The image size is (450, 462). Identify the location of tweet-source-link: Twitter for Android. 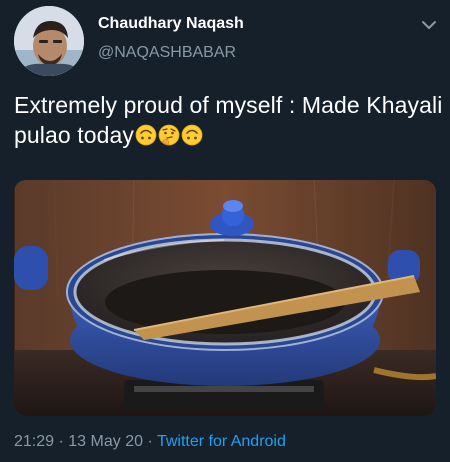
(221, 441).